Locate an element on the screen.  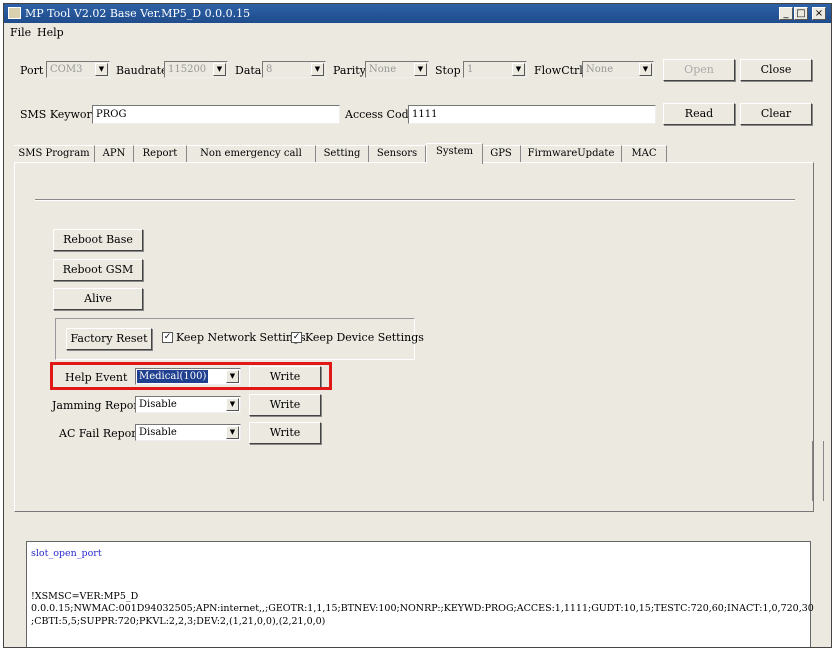
minimize-icon: _ is located at coordinates (786, 13).